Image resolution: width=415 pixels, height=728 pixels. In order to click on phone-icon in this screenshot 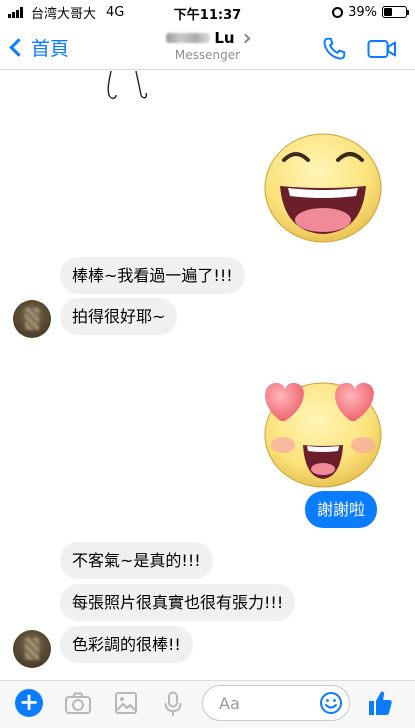, I will do `click(334, 49)`.